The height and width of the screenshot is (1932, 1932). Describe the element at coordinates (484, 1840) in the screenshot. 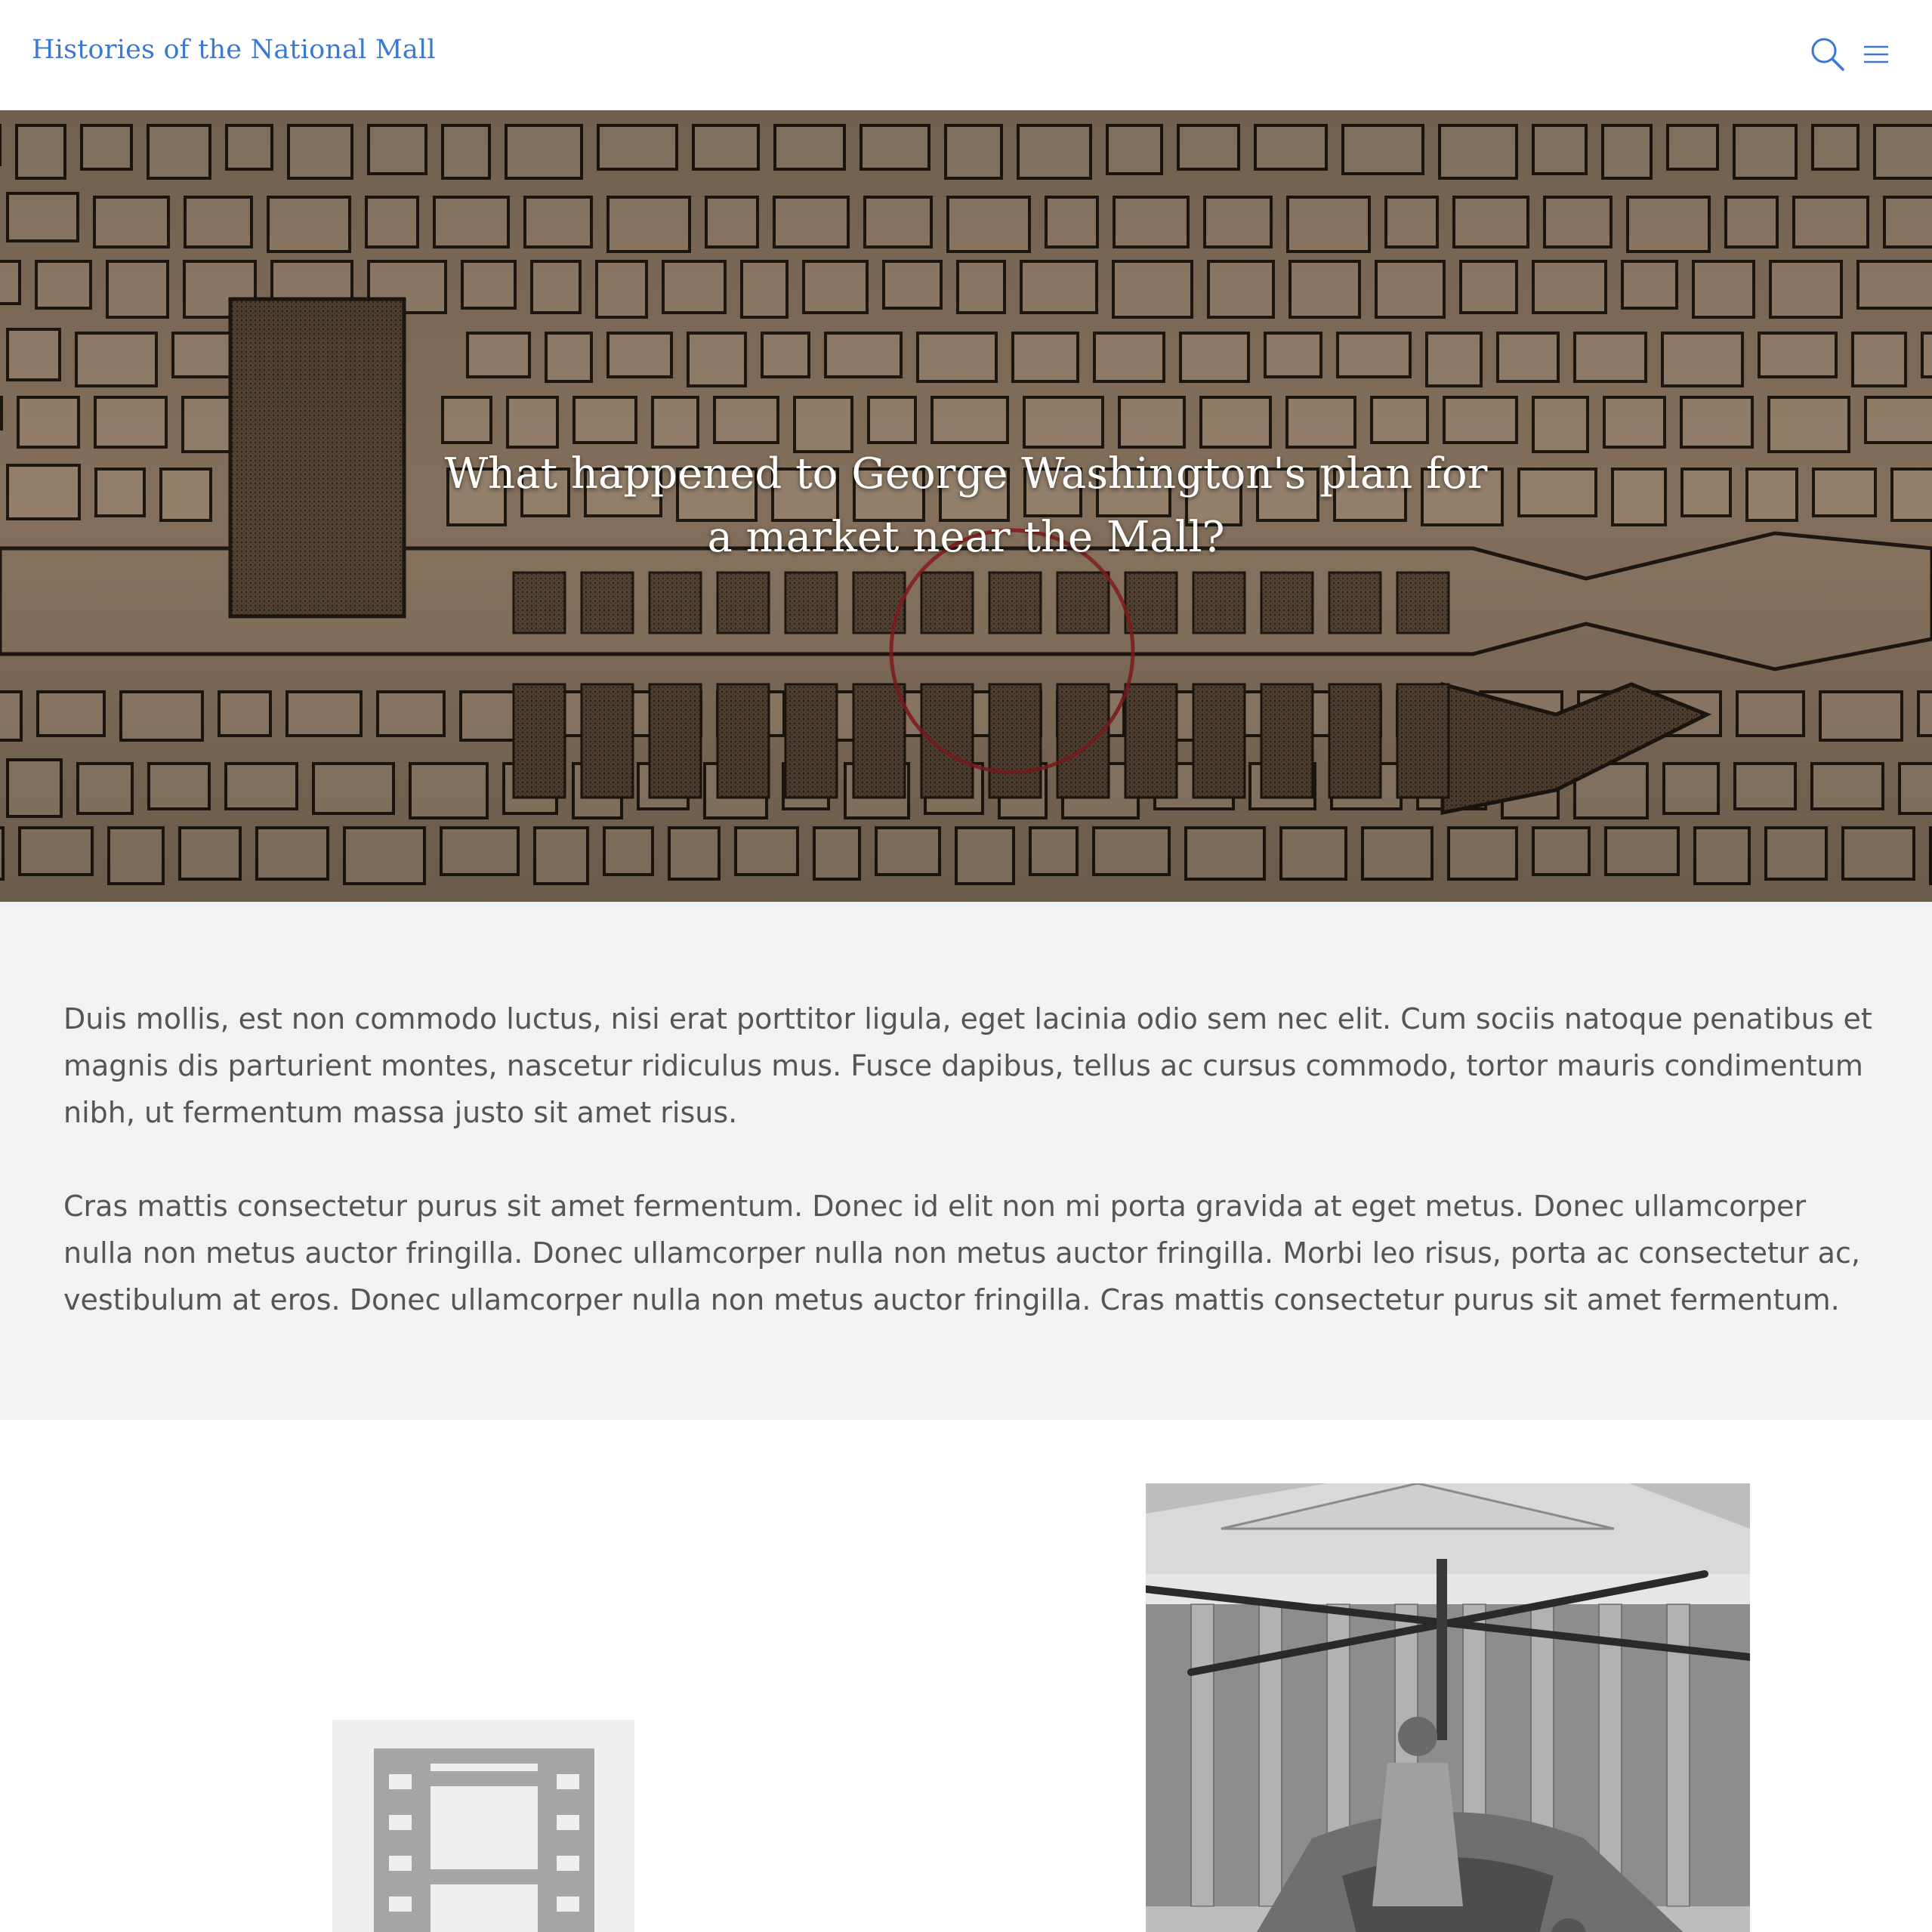

I see `film-strip-icon` at that location.